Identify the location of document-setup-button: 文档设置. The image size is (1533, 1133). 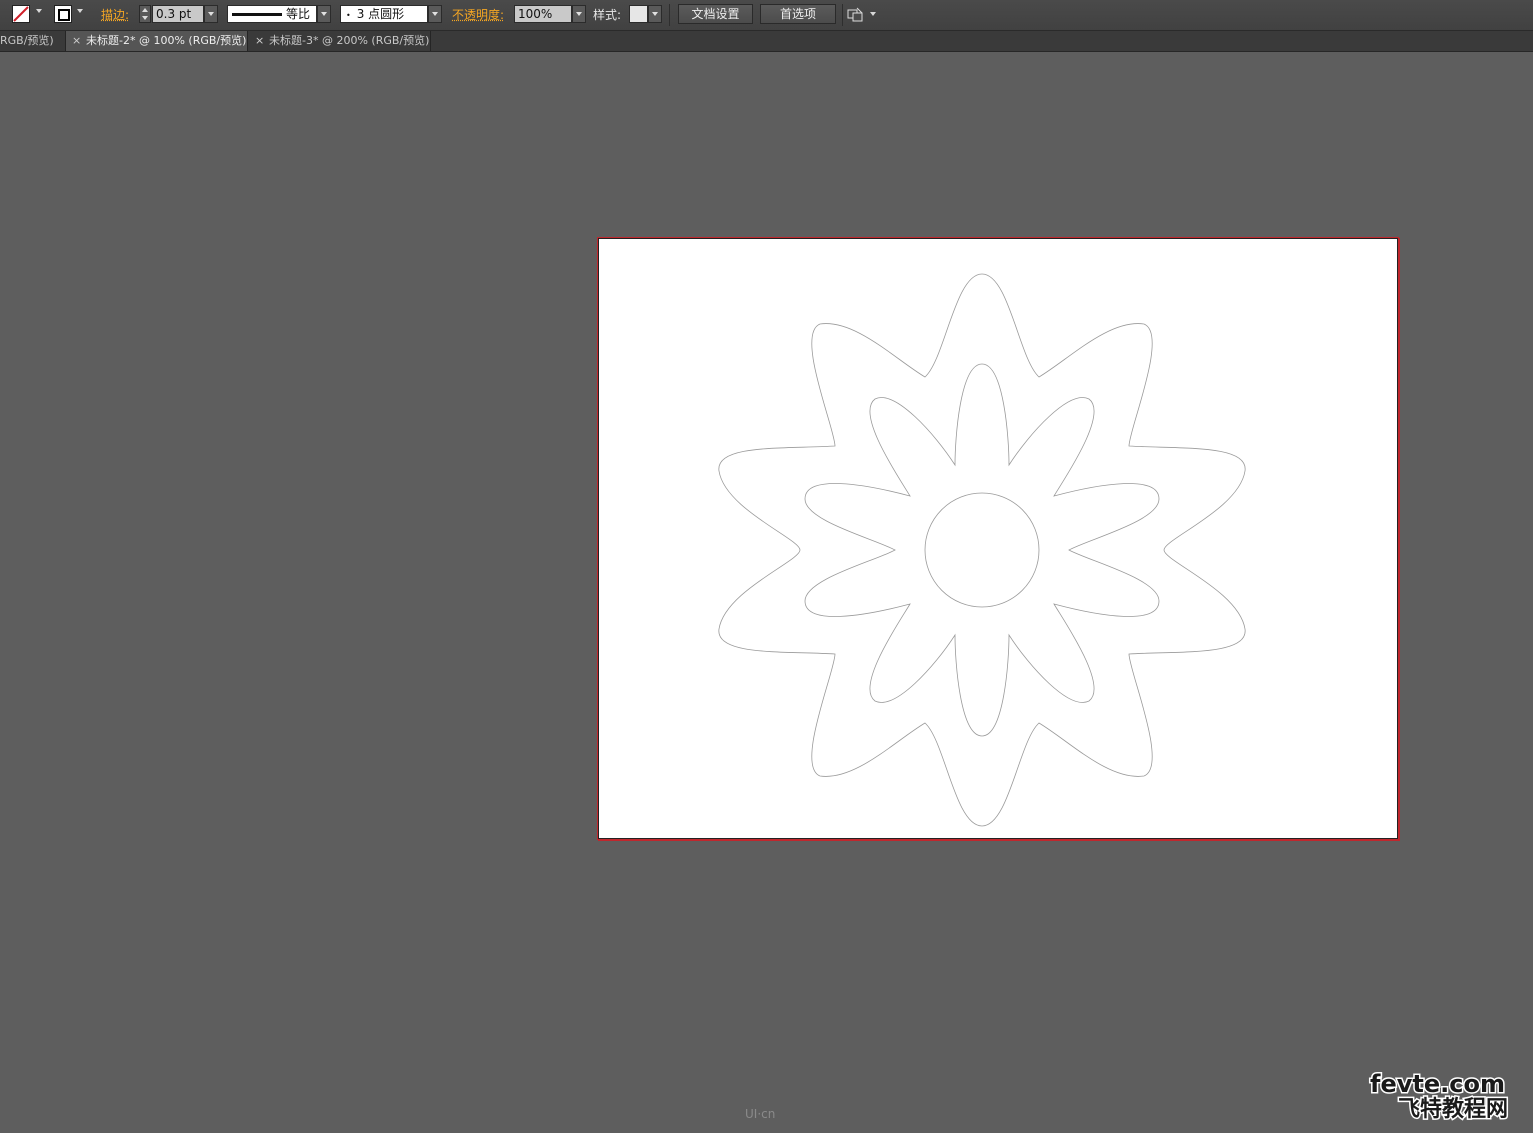
(715, 14).